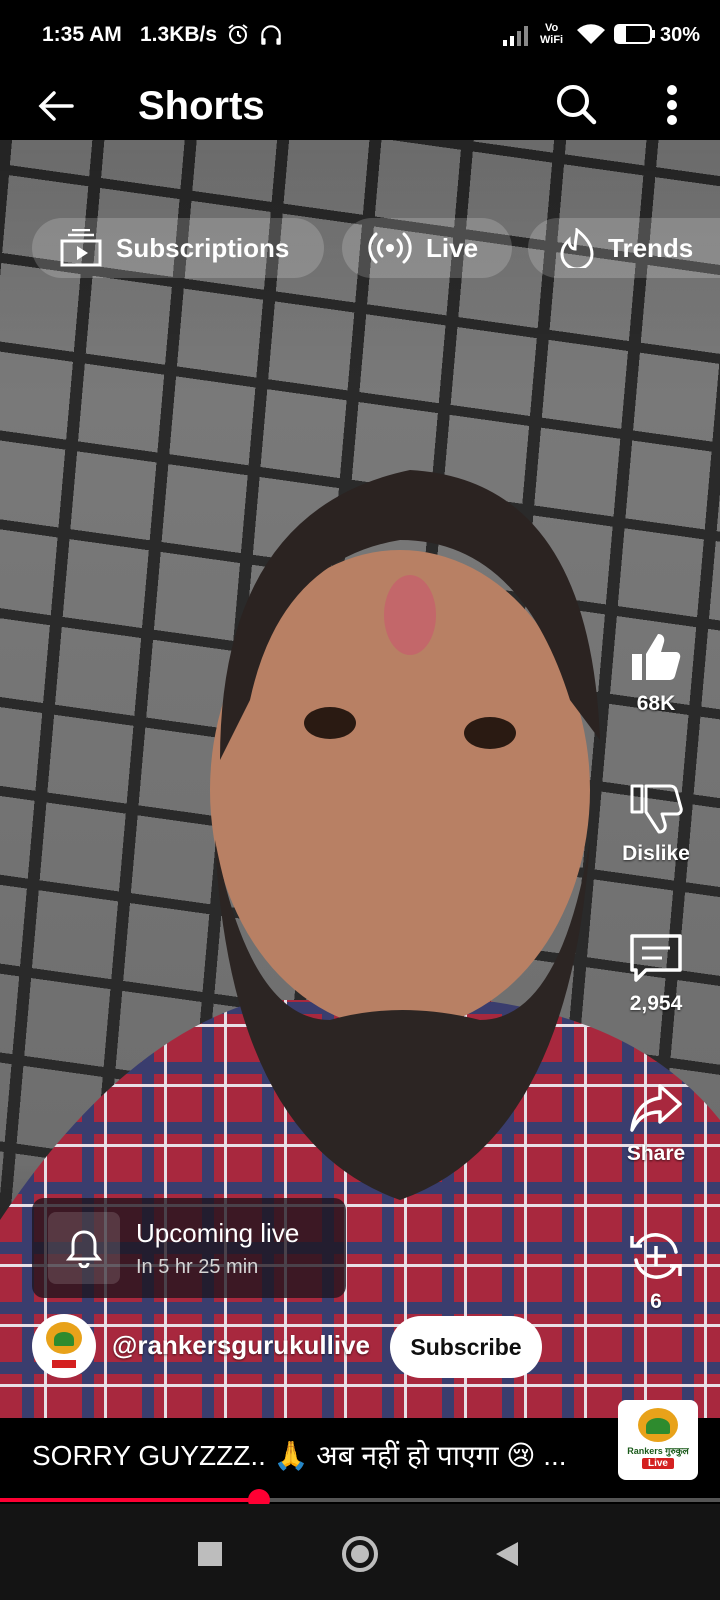 The image size is (720, 1600). I want to click on chip-live-label: Live, so click(452, 247).